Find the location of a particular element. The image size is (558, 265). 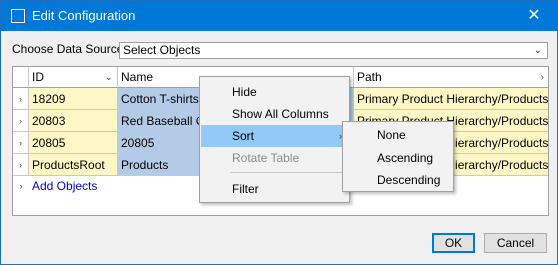

add-row-icon: › is located at coordinates (21, 186).